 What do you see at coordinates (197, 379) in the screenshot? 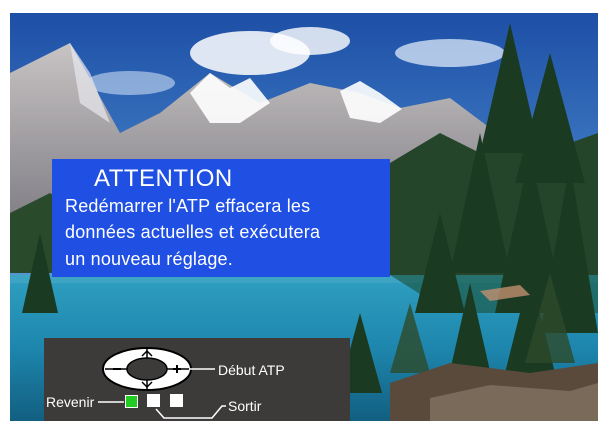
I see `remote-control-legend: Début ATP Revenir Sortir` at bounding box center [197, 379].